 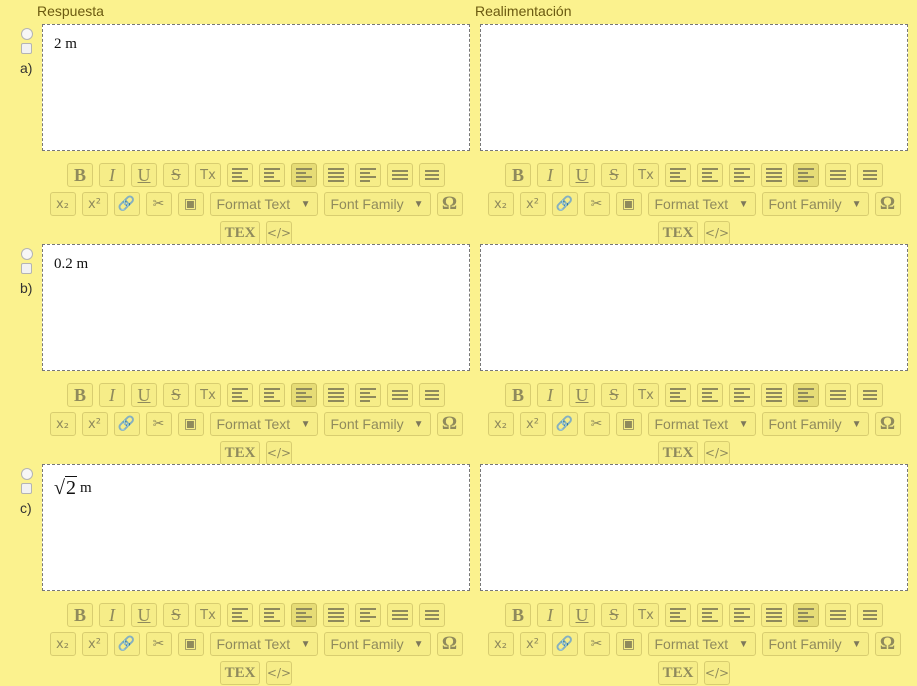 What do you see at coordinates (256, 527) in the screenshot?
I see `answer-editor: √2 m` at bounding box center [256, 527].